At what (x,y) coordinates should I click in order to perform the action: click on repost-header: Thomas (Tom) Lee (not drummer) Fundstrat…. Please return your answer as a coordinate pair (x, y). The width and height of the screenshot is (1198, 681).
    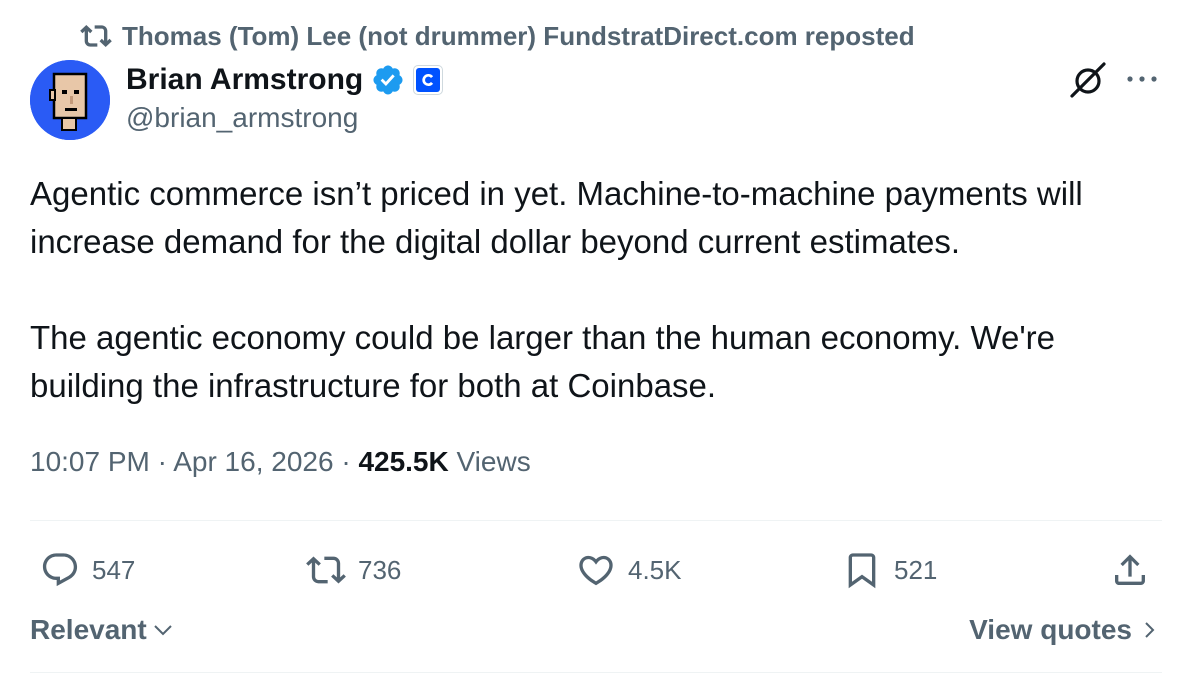
    Looking at the image, I should click on (497, 36).